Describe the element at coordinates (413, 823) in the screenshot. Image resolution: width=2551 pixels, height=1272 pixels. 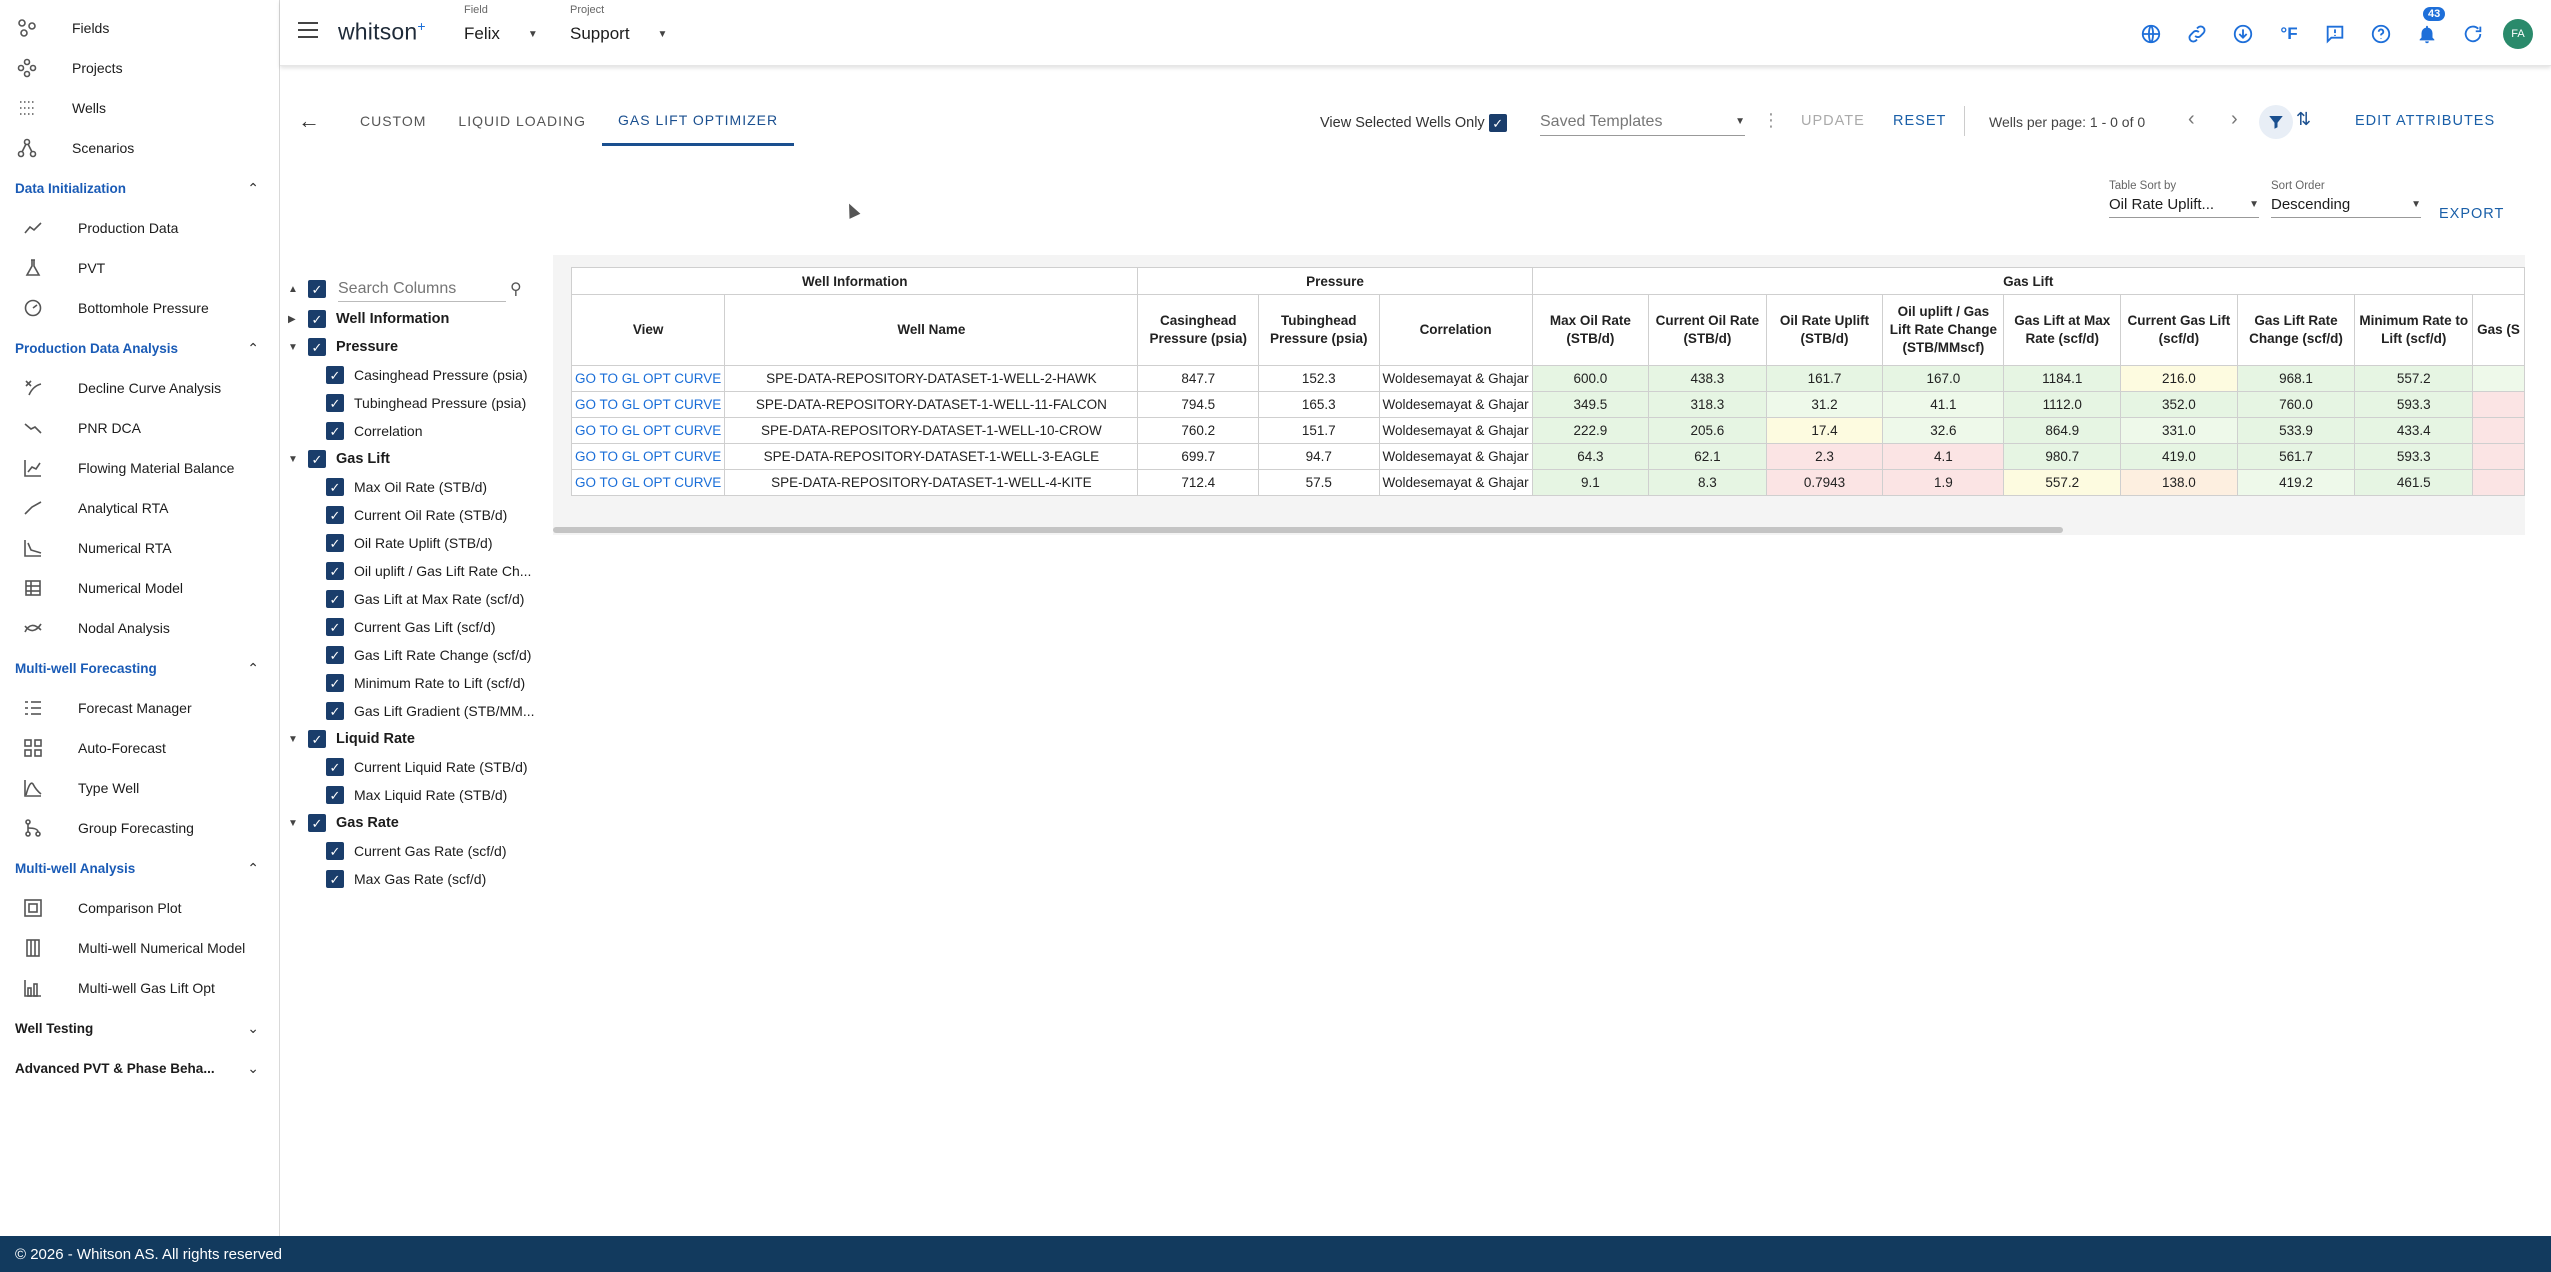
I see `group-gas-rate: ▼ ✓ Gas Rate` at that location.